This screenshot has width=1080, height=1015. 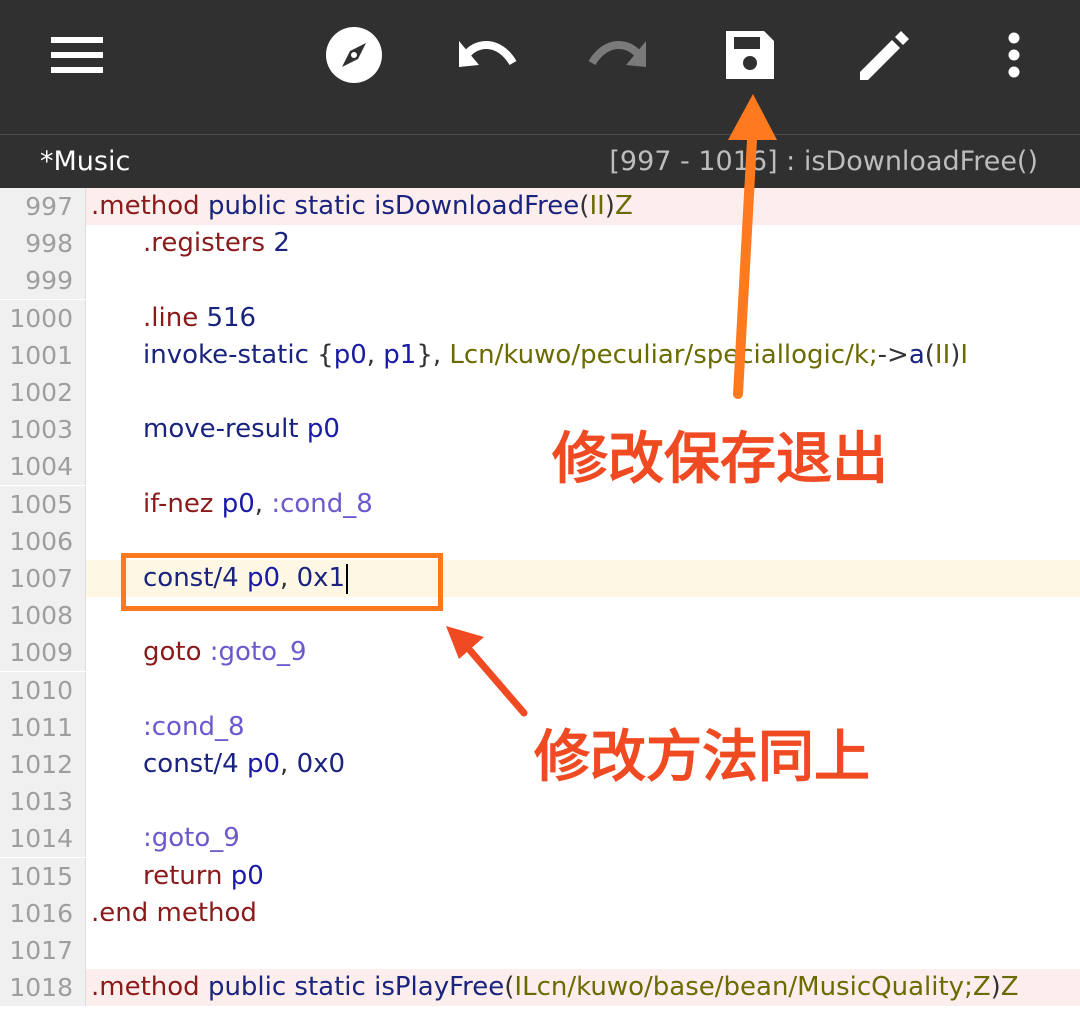 I want to click on code-token: },, so click(x=433, y=354).